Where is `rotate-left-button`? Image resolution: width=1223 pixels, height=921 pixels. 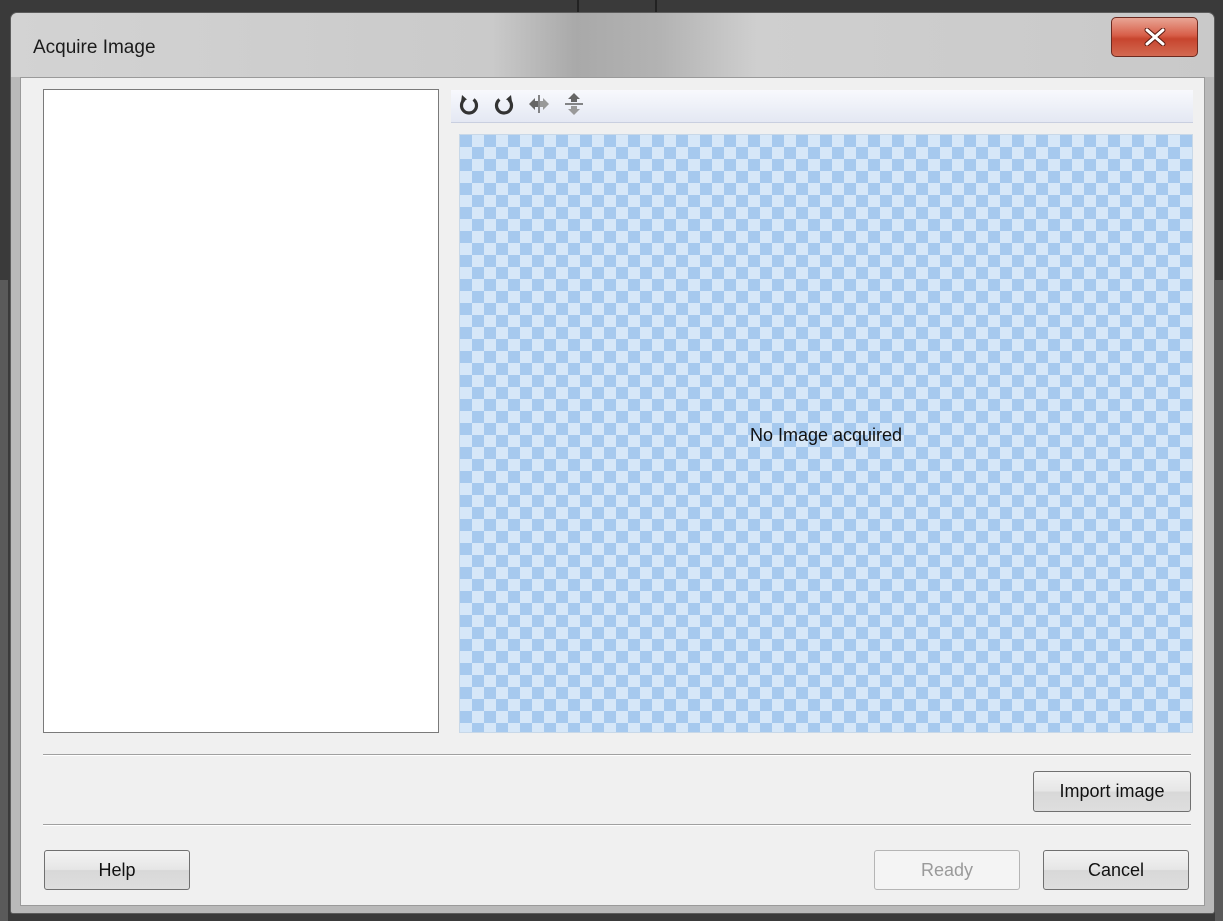
rotate-left-button is located at coordinates (469, 106).